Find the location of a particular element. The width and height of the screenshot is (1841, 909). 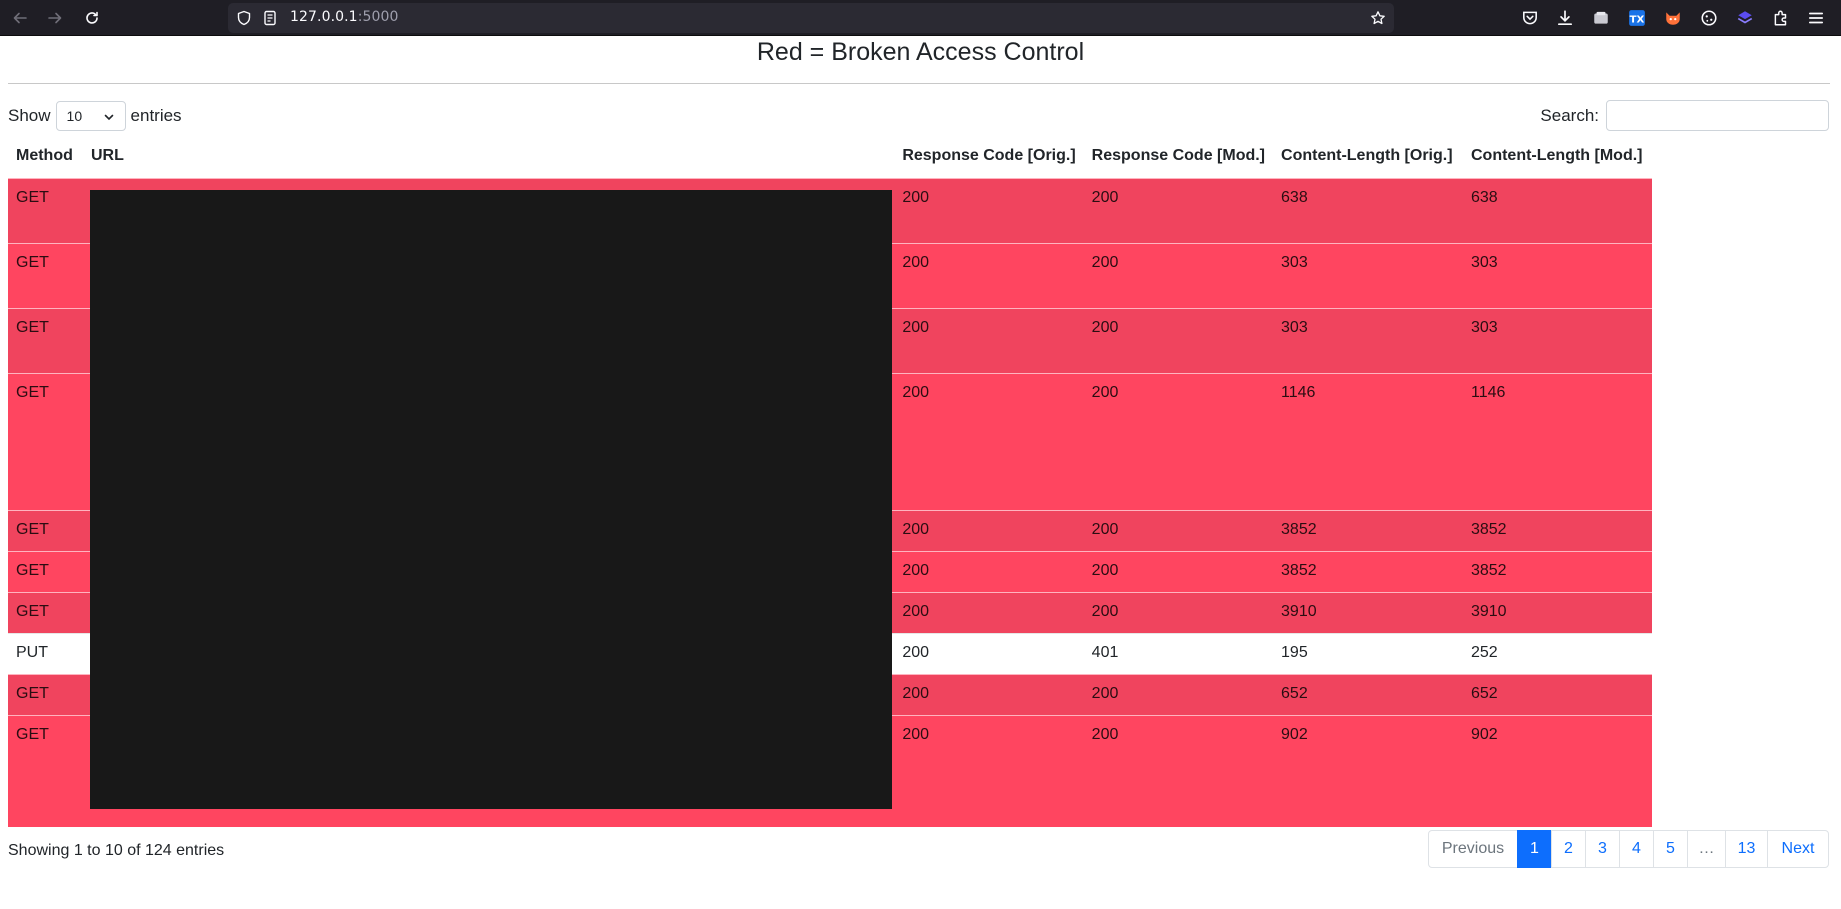

page-info-icon is located at coordinates (270, 18).